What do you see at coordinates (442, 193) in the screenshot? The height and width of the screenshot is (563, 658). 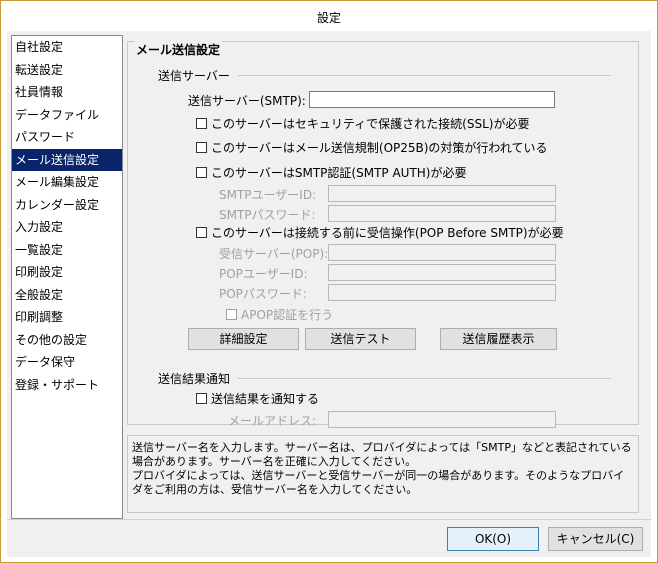 I see `smtp-user-input` at bounding box center [442, 193].